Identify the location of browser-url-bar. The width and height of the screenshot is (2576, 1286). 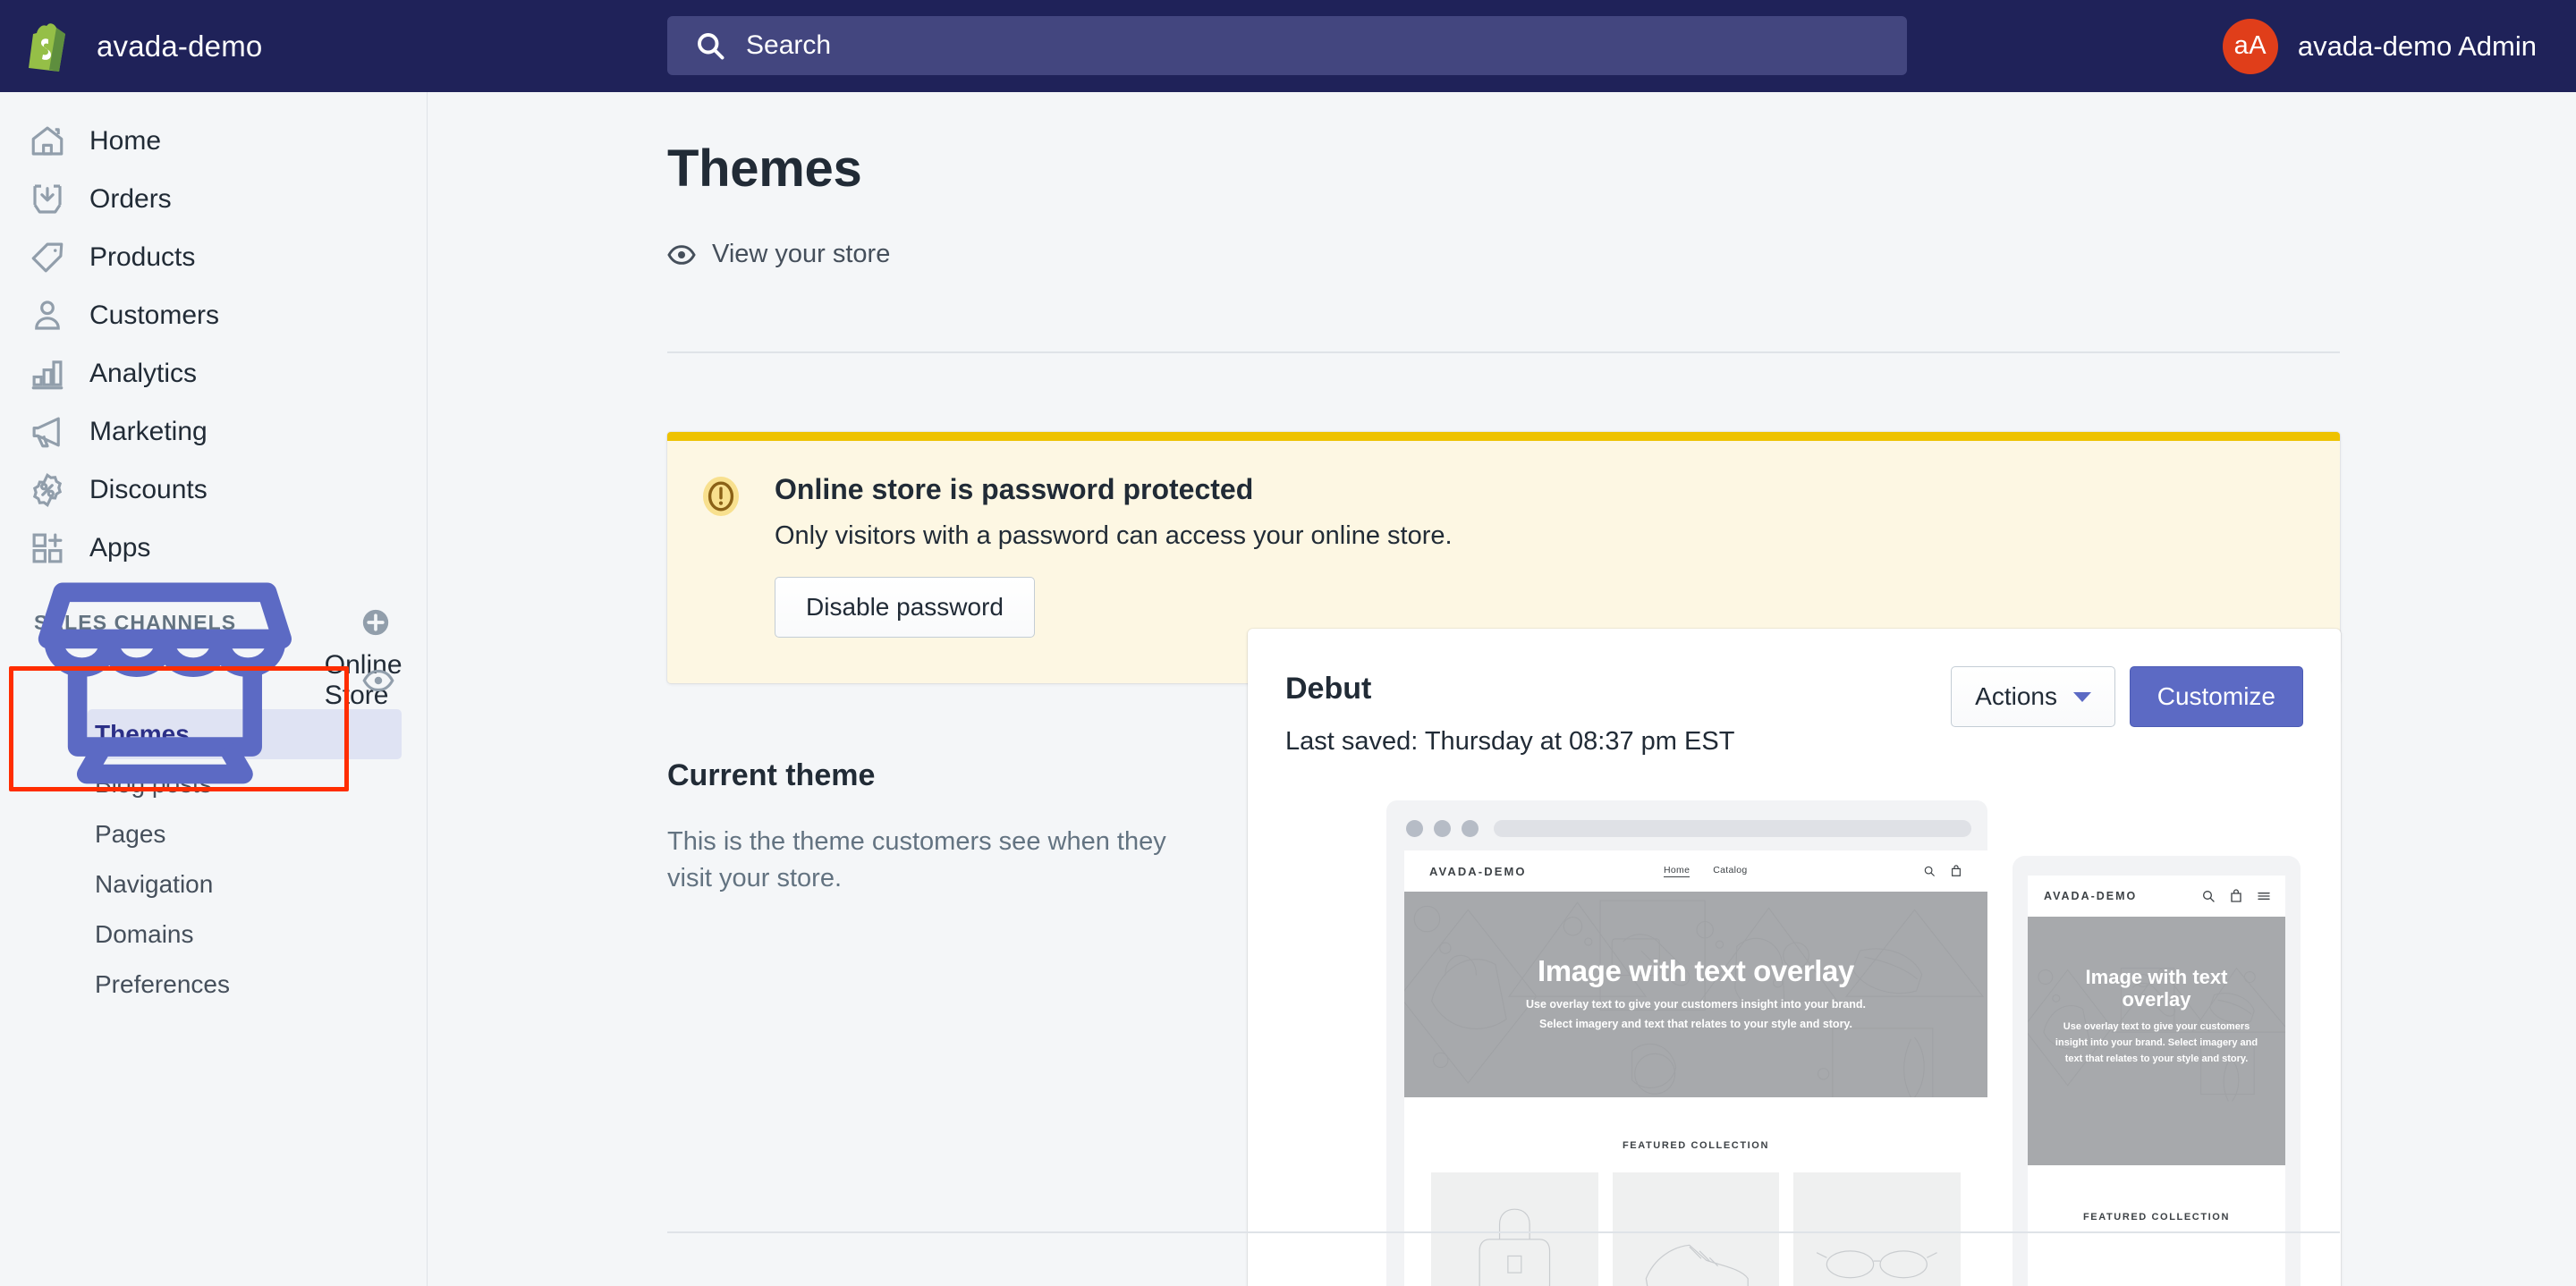
(1732, 828).